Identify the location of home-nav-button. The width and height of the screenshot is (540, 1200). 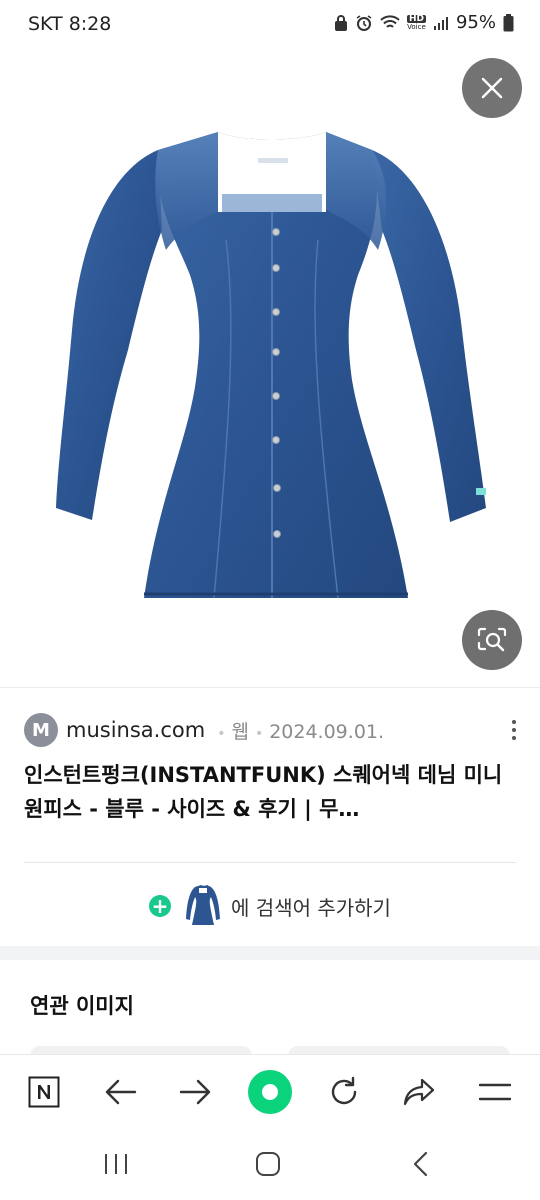
(268, 1164).